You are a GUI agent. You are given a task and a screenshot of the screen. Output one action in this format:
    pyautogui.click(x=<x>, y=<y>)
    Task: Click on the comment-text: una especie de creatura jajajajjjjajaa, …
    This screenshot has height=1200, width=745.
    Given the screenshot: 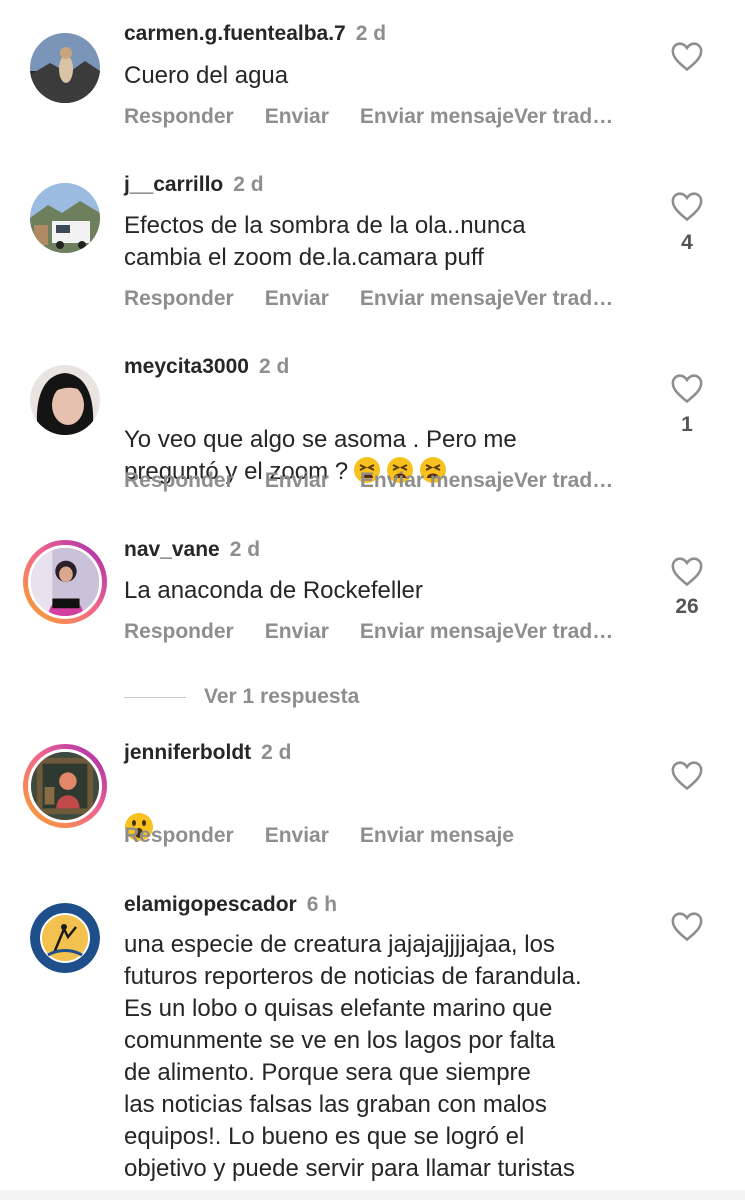 What is the action you would take?
    pyautogui.click(x=353, y=1056)
    